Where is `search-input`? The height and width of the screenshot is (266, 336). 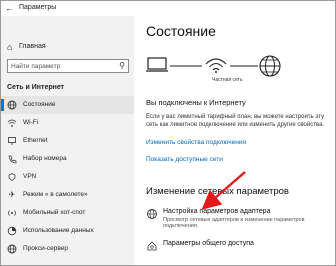
search-input is located at coordinates (61, 66).